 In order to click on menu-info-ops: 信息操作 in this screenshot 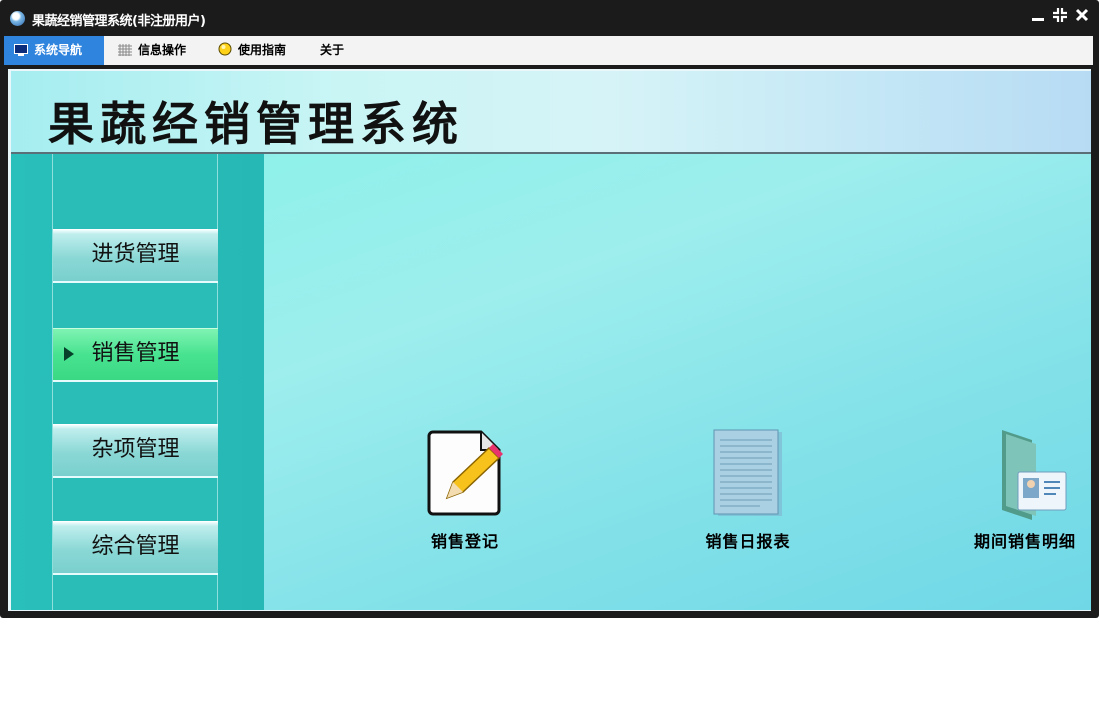, I will do `click(156, 50)`.